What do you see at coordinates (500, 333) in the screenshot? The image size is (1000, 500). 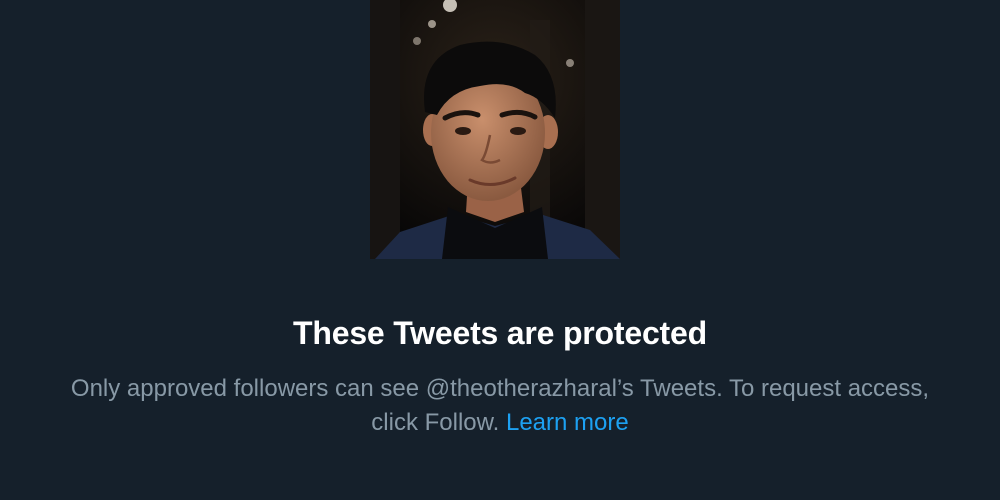 I see `protected-title: These Tweets are protected` at bounding box center [500, 333].